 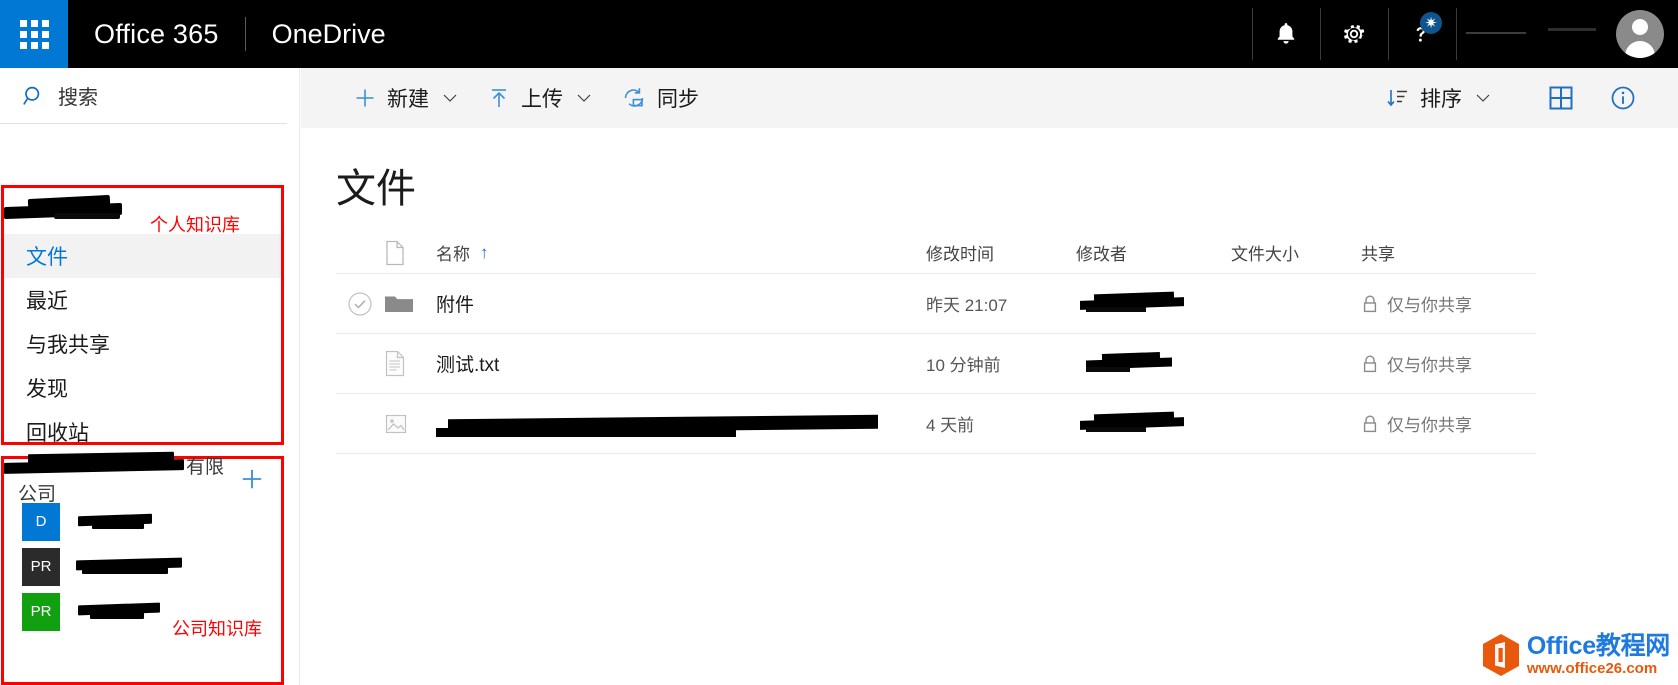 I want to click on lock-icon, so click(x=1370, y=424).